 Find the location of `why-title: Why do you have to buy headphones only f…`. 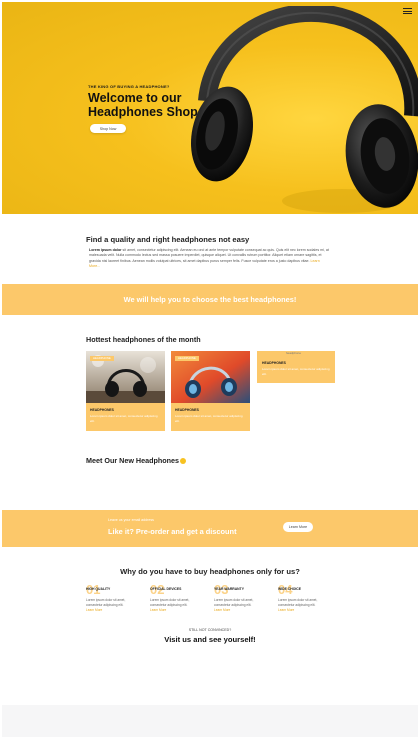

why-title: Why do you have to buy headphones only f… is located at coordinates (210, 571).